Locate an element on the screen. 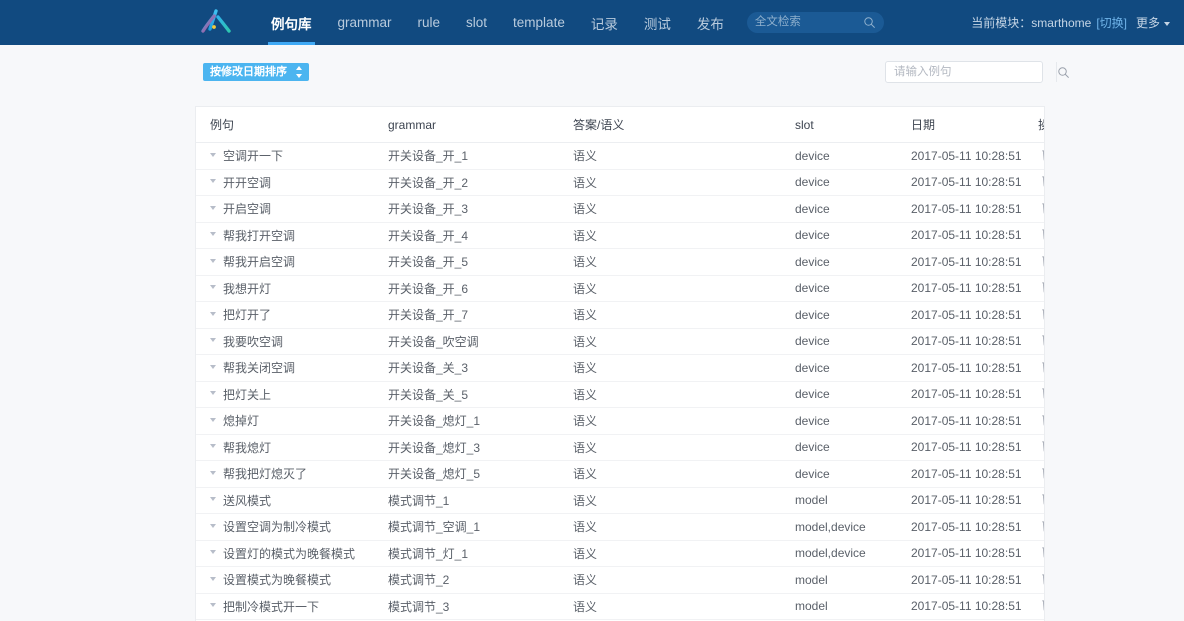 This screenshot has height=621, width=1184. search-icon is located at coordinates (869, 22).